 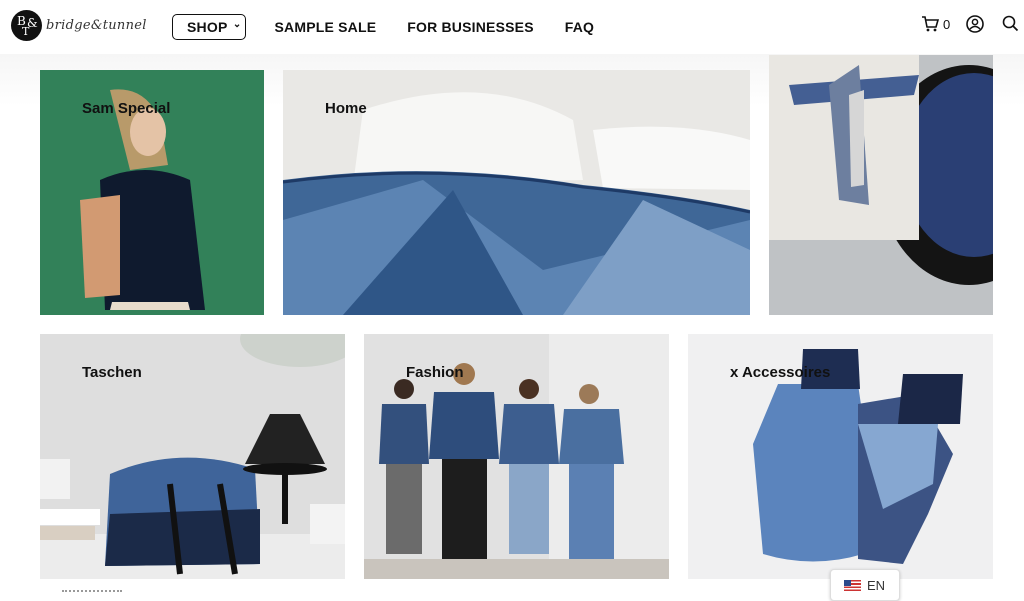 I want to click on search-button, so click(x=1010, y=26).